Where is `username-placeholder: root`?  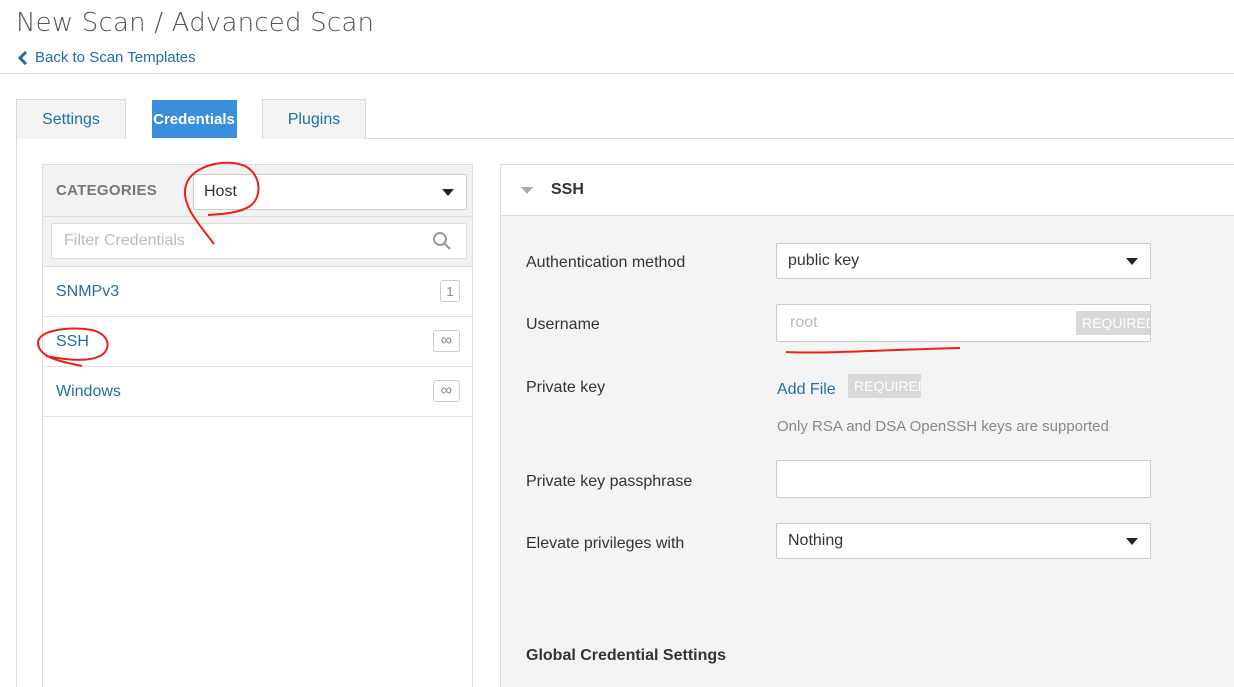 username-placeholder: root is located at coordinates (804, 322).